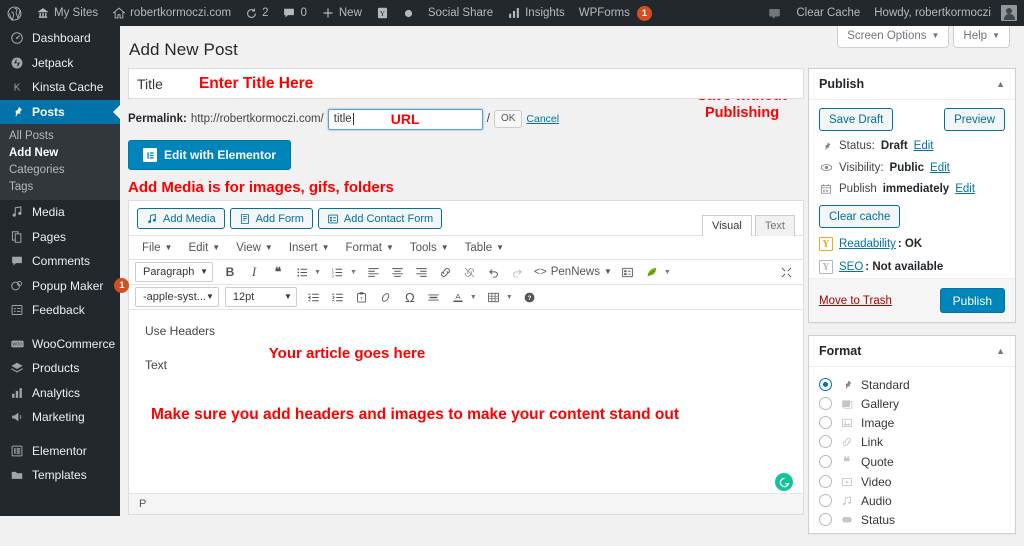  What do you see at coordinates (374, 272) in the screenshot?
I see `align-left-button` at bounding box center [374, 272].